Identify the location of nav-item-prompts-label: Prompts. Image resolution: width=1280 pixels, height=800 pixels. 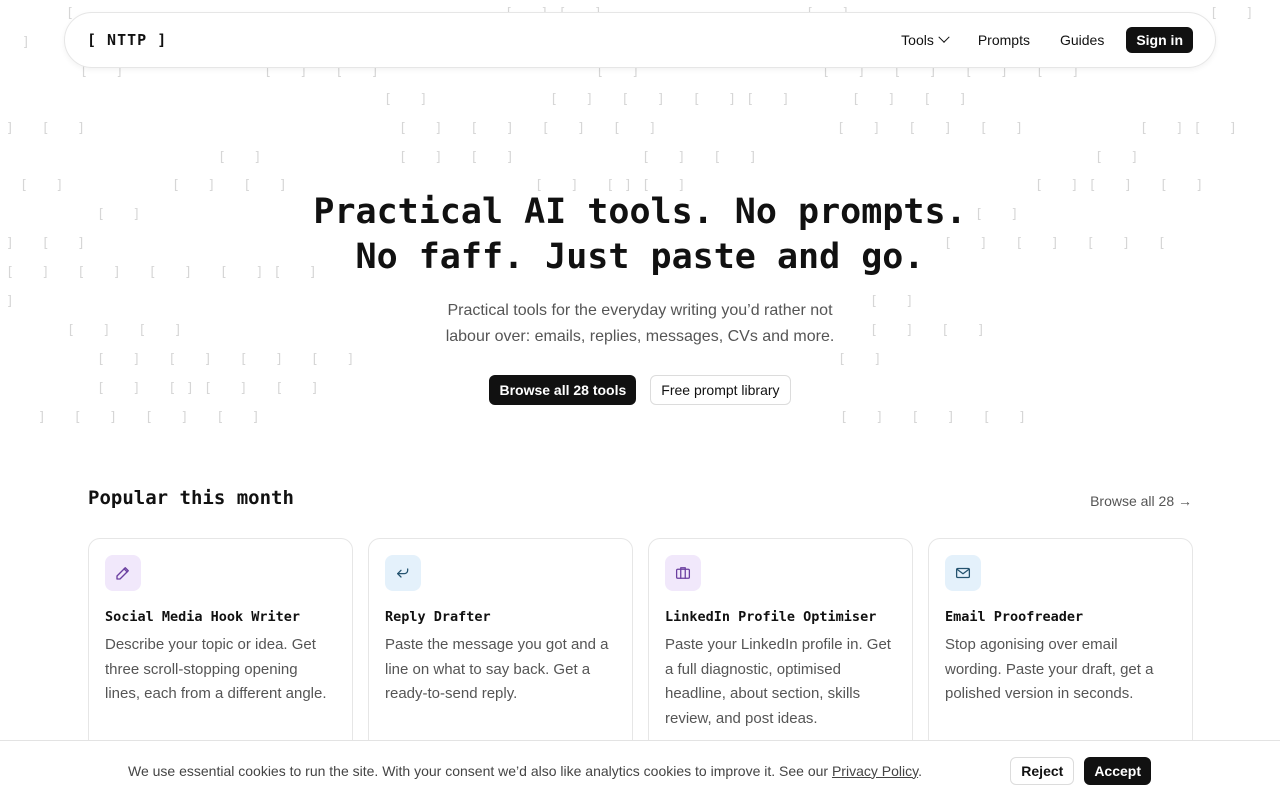
(1003, 40).